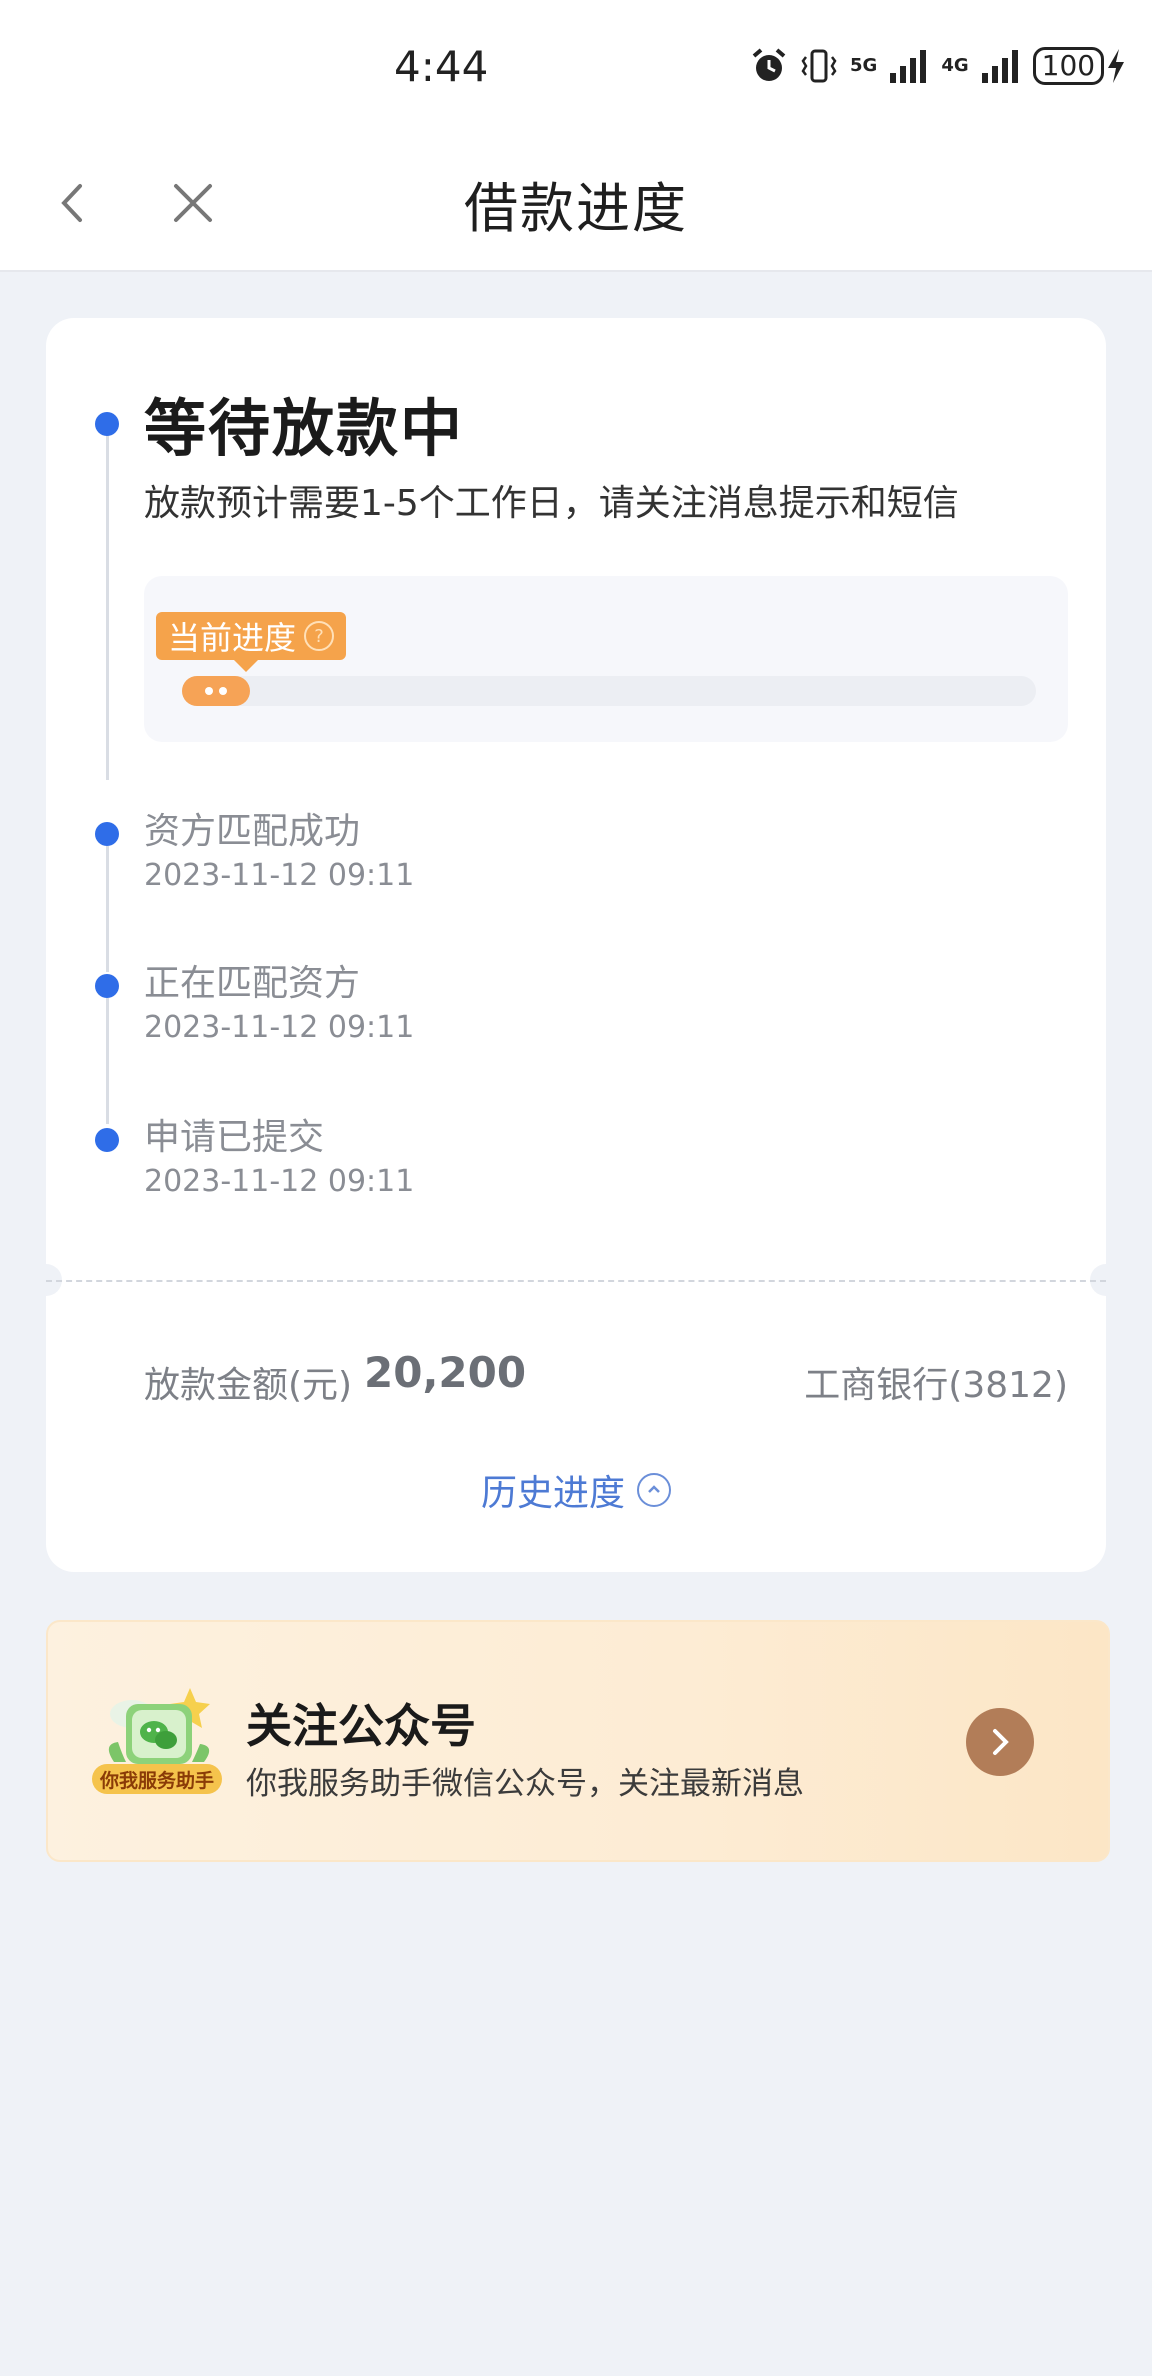 The width and height of the screenshot is (1152, 2376). What do you see at coordinates (248, 1385) in the screenshot?
I see `amount-label: 放款金额(元)` at bounding box center [248, 1385].